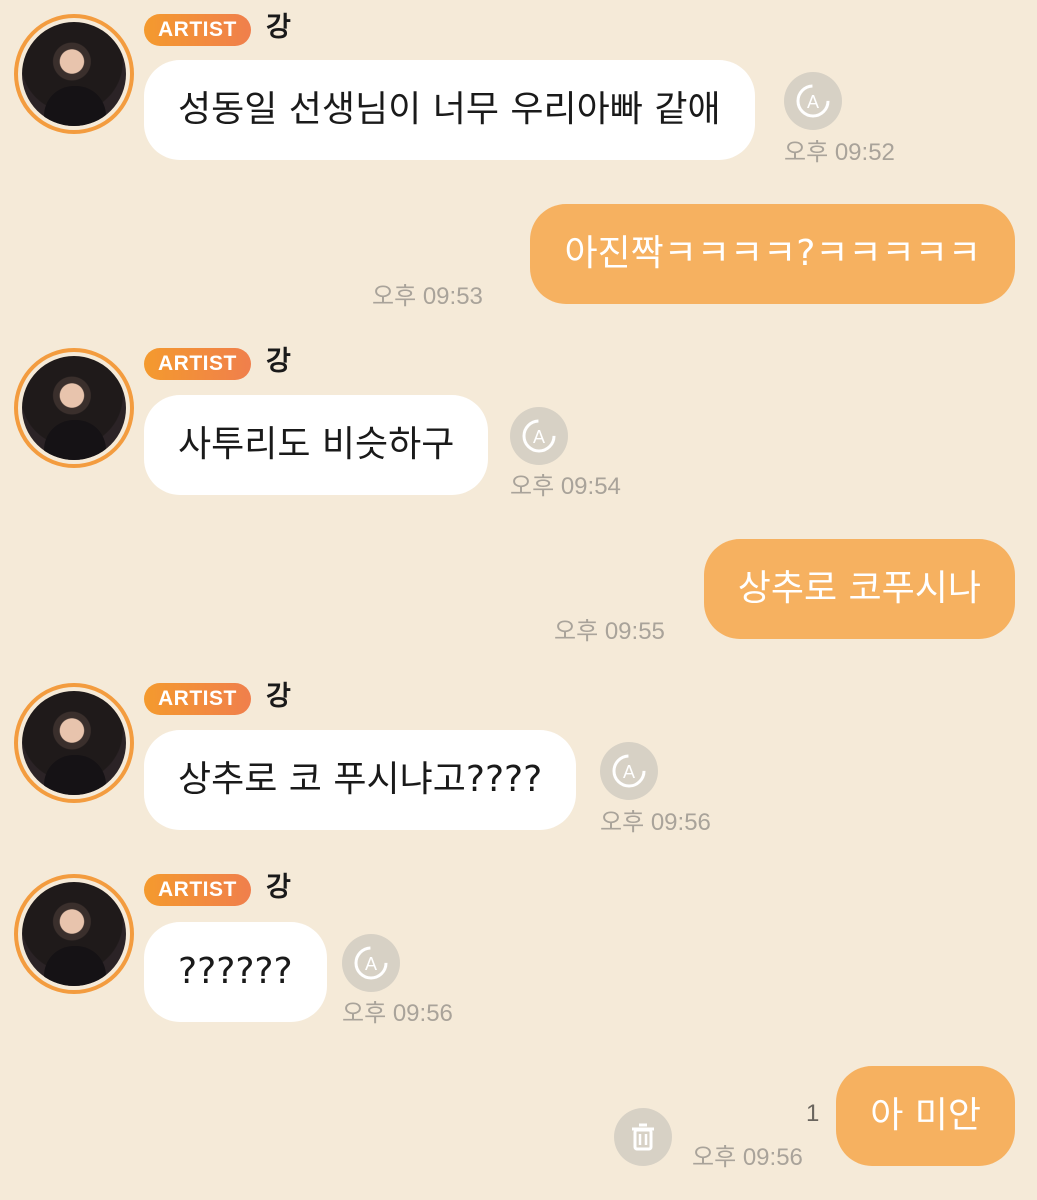  What do you see at coordinates (859, 589) in the screenshot?
I see `message-bubble-outgoing: 상추로 코푸시나` at bounding box center [859, 589].